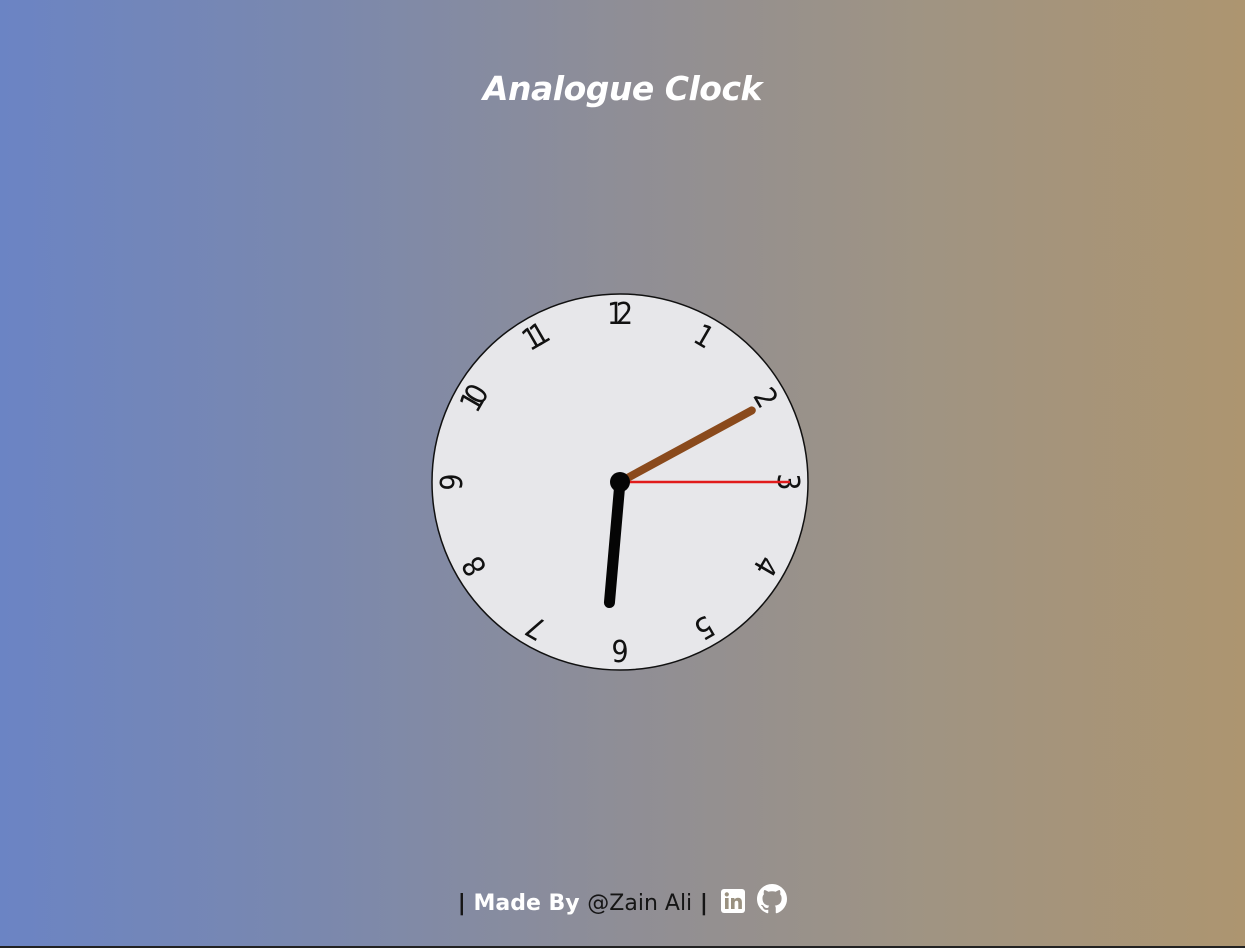 The height and width of the screenshot is (948, 1245). What do you see at coordinates (530, 903) in the screenshot?
I see `made-by-label: Made By` at bounding box center [530, 903].